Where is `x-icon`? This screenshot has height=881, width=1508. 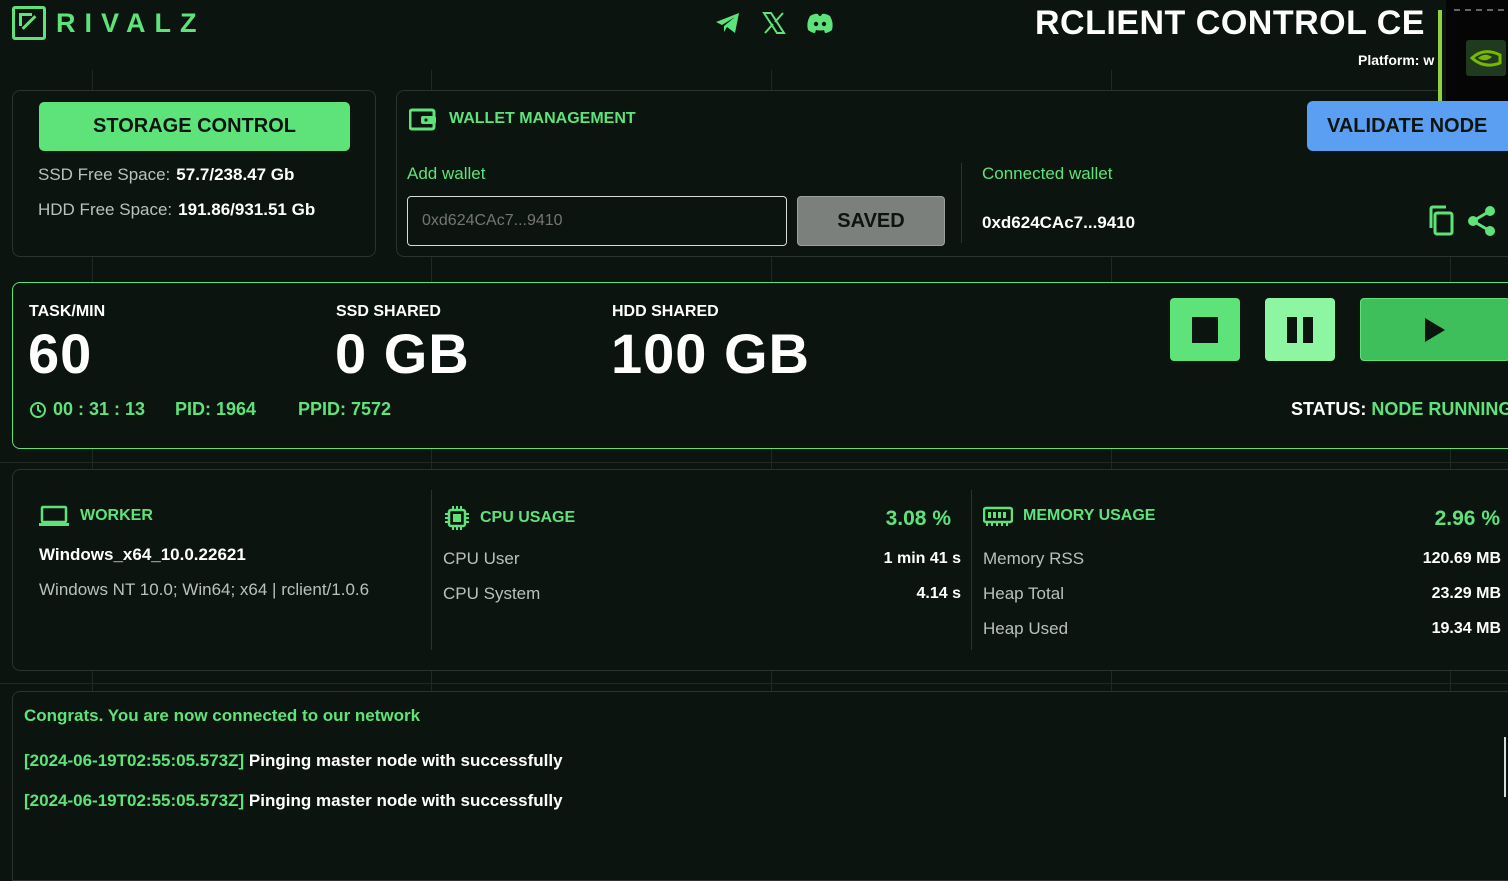 x-icon is located at coordinates (774, 23).